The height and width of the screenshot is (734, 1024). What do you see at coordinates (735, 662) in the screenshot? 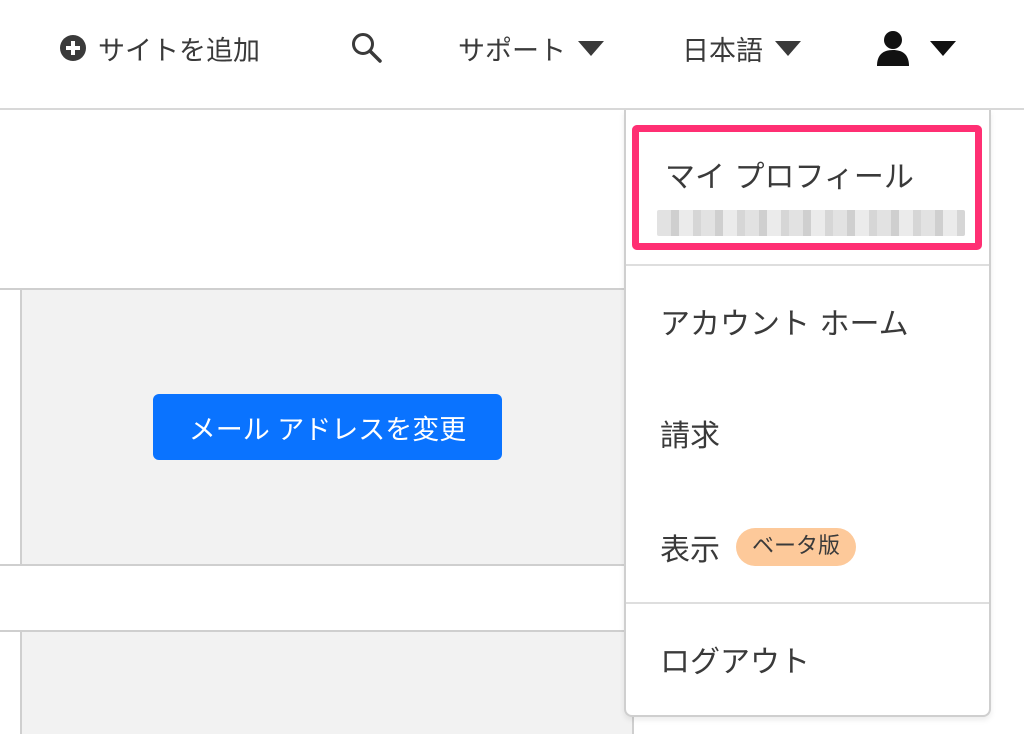
I see `logout-label: ログアウト` at bounding box center [735, 662].